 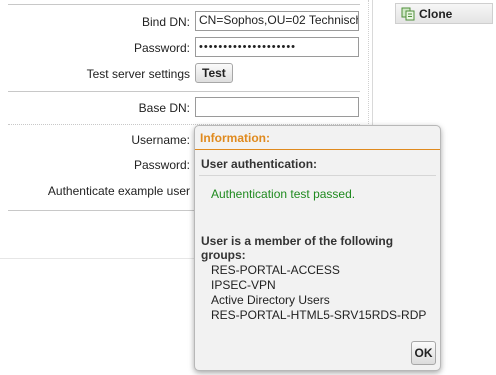 I want to click on middle-divider, so click(x=184, y=91).